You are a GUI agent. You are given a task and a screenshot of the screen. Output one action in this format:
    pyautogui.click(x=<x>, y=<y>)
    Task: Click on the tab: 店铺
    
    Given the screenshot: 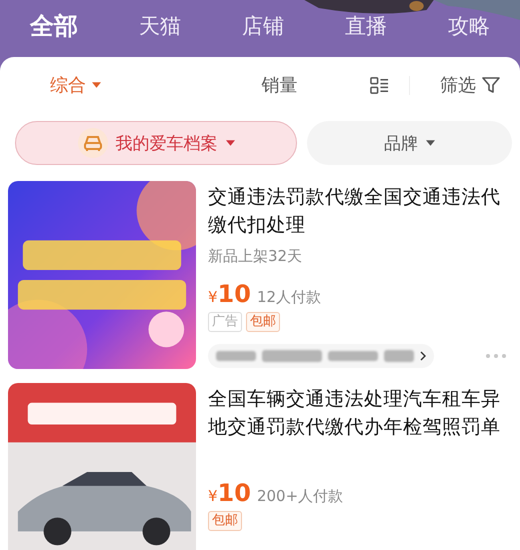 What is the action you would take?
    pyautogui.click(x=263, y=26)
    